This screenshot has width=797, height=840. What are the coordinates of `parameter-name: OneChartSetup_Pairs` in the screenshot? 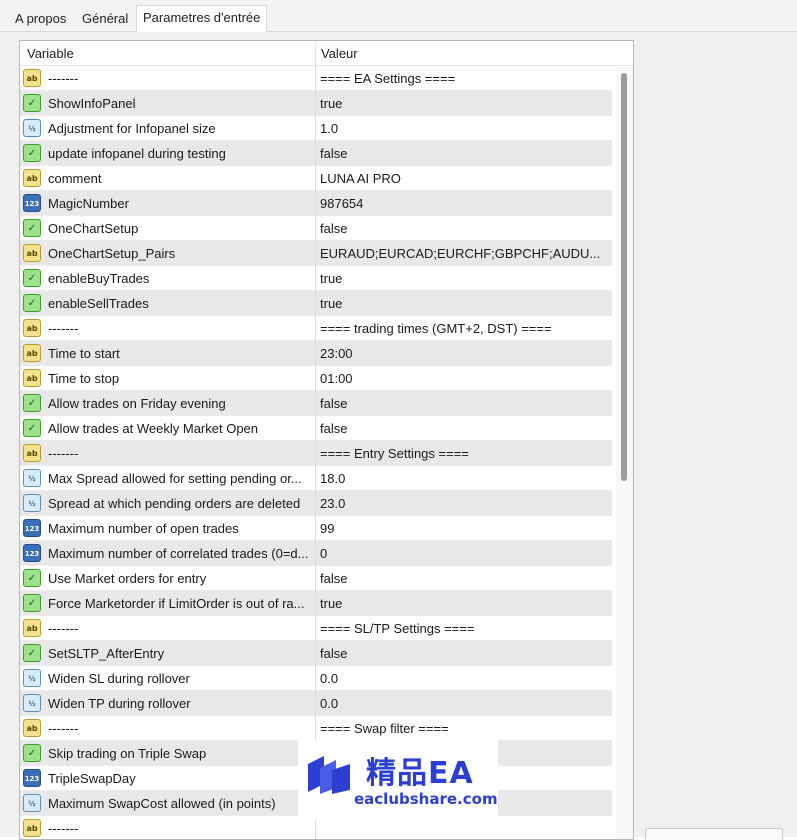 It's located at (112, 253).